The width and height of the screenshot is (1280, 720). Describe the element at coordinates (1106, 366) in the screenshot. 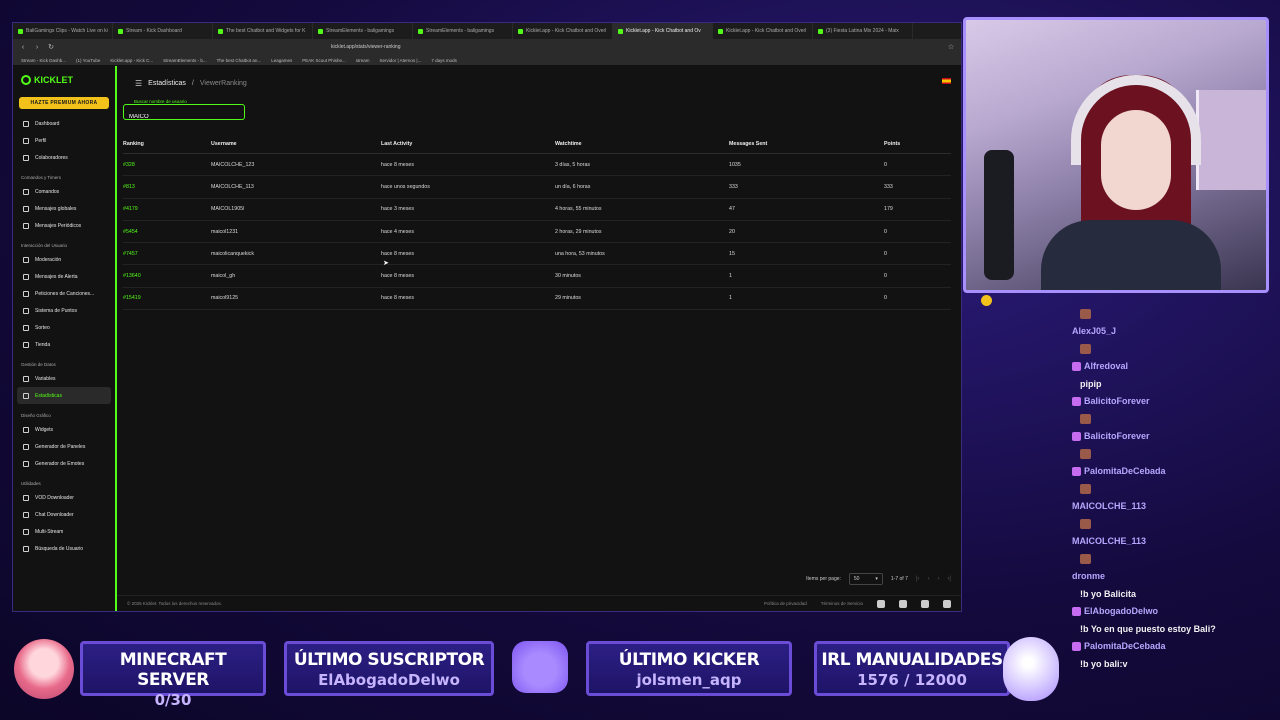

I see `chat-username: Alfredoval` at that location.